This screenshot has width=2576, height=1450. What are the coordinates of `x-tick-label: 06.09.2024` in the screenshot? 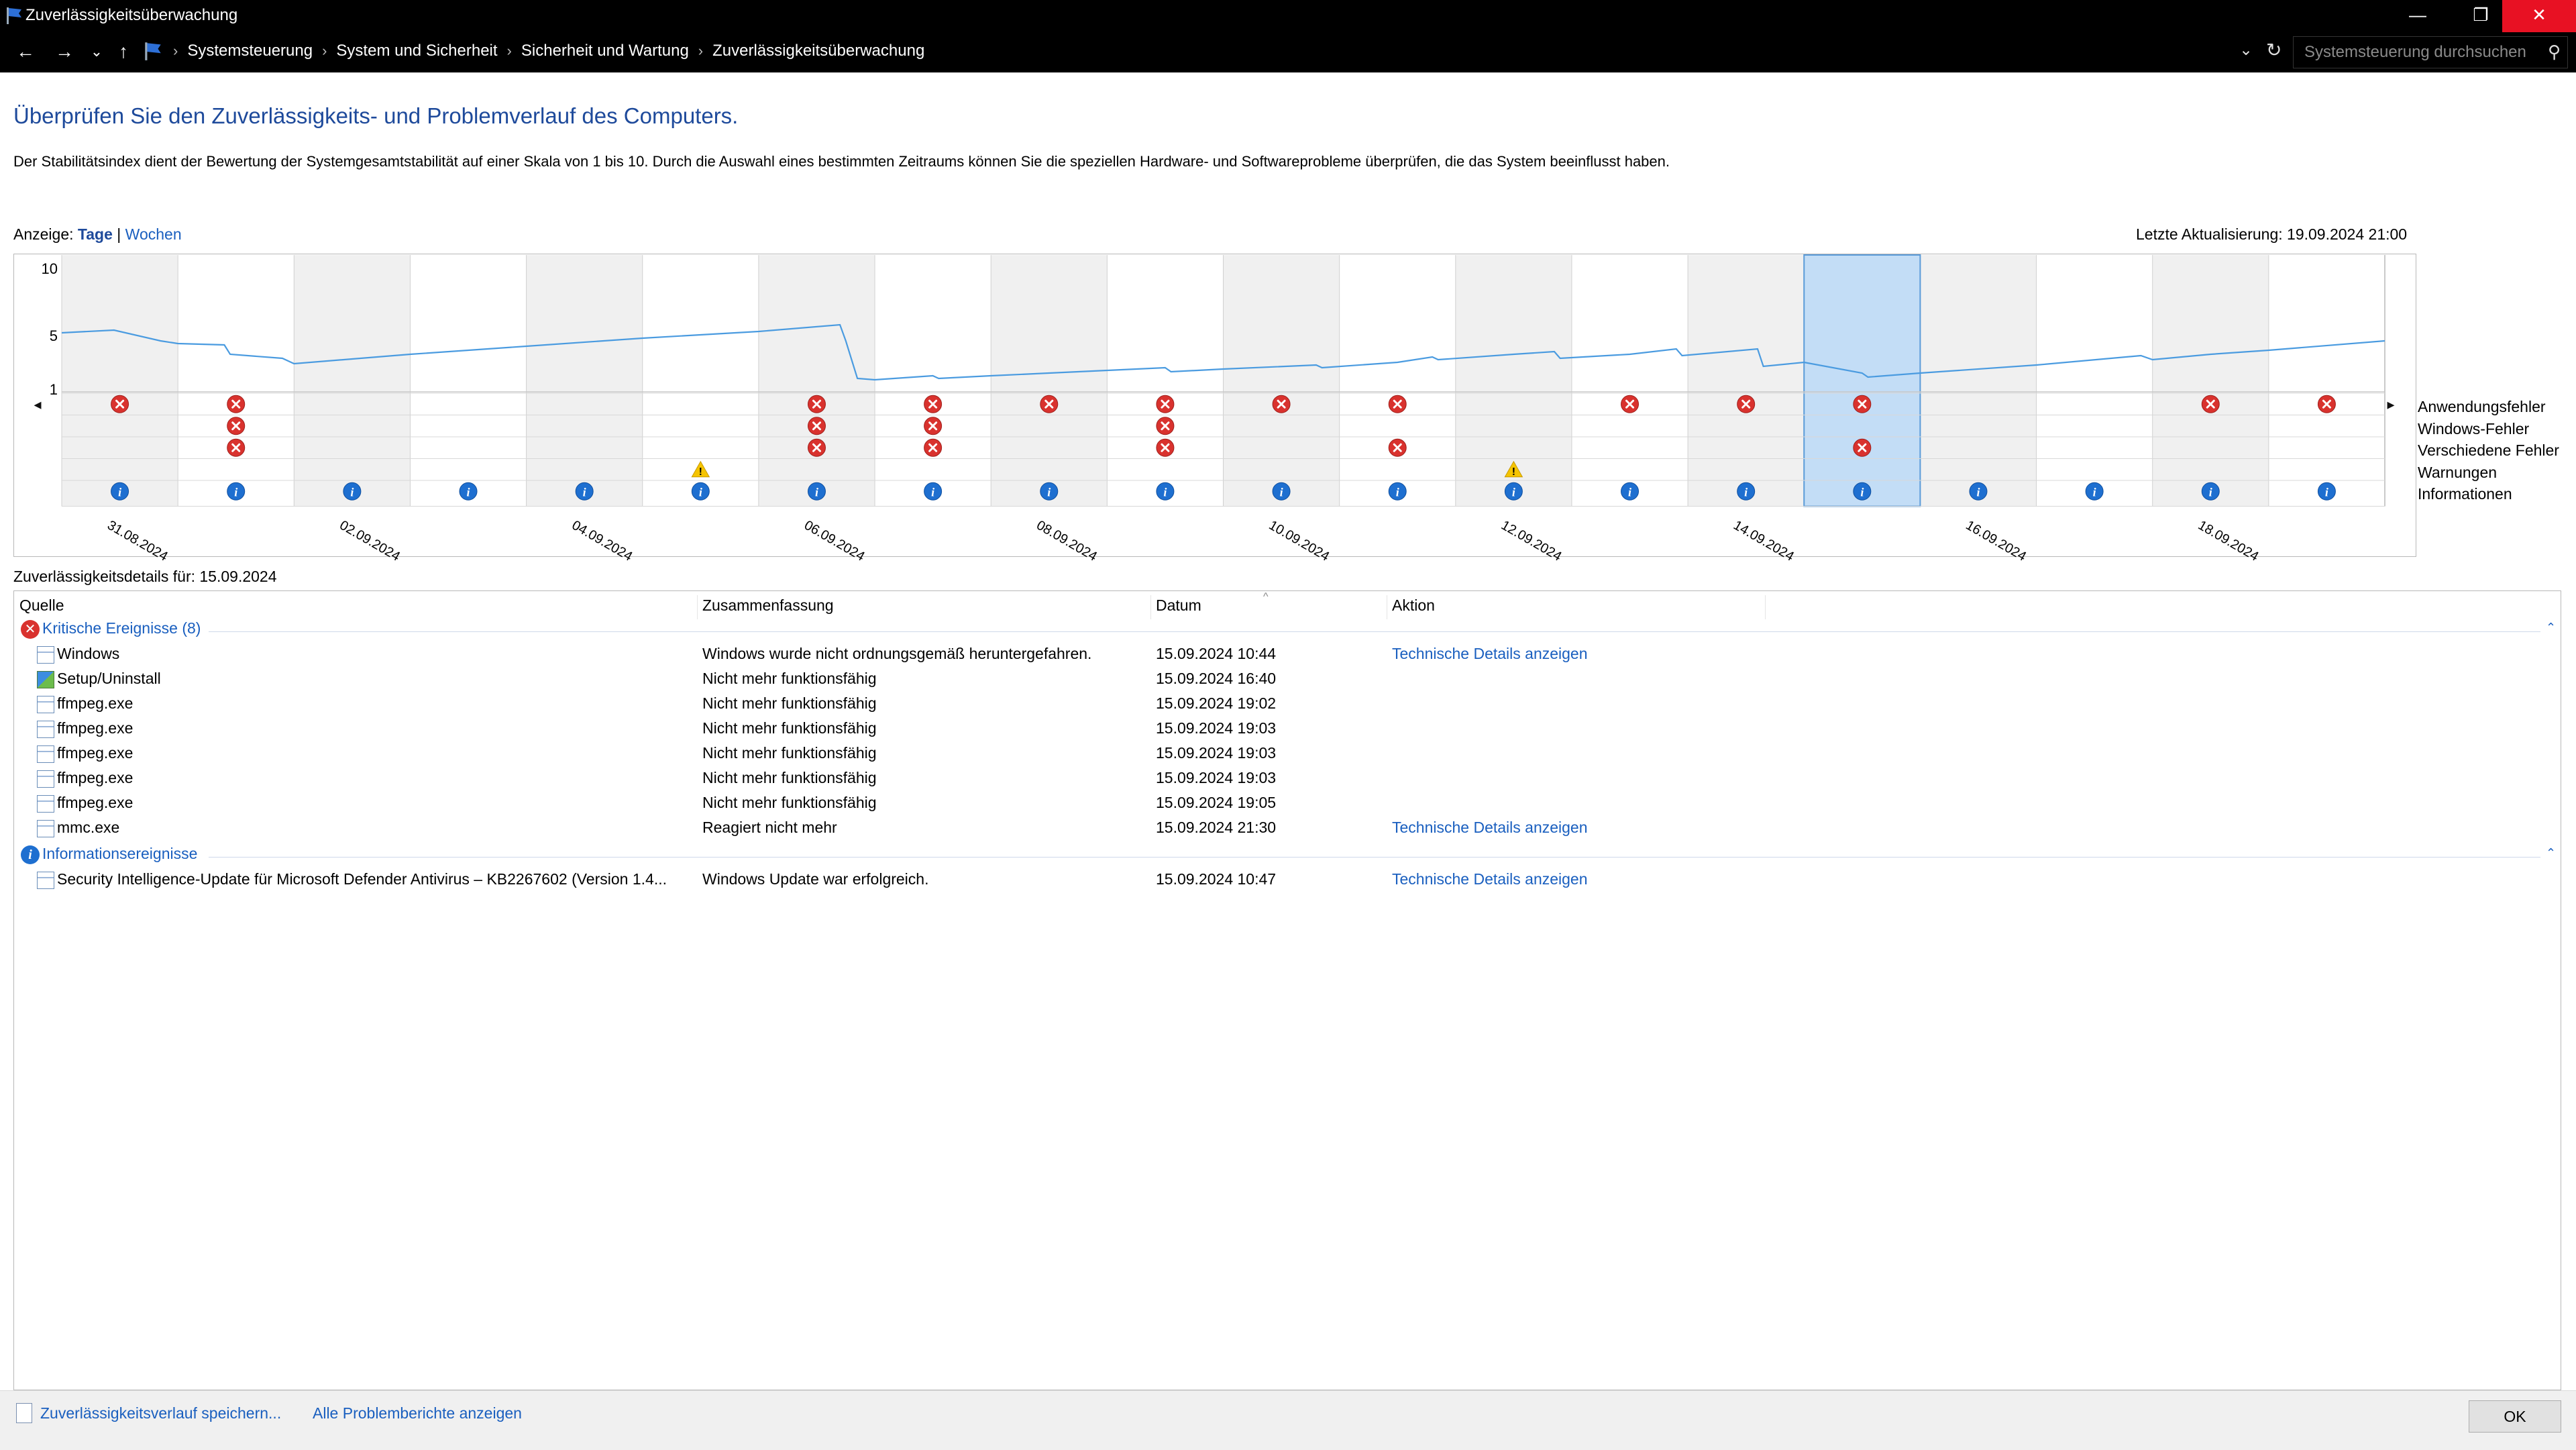 It's located at (834, 541).